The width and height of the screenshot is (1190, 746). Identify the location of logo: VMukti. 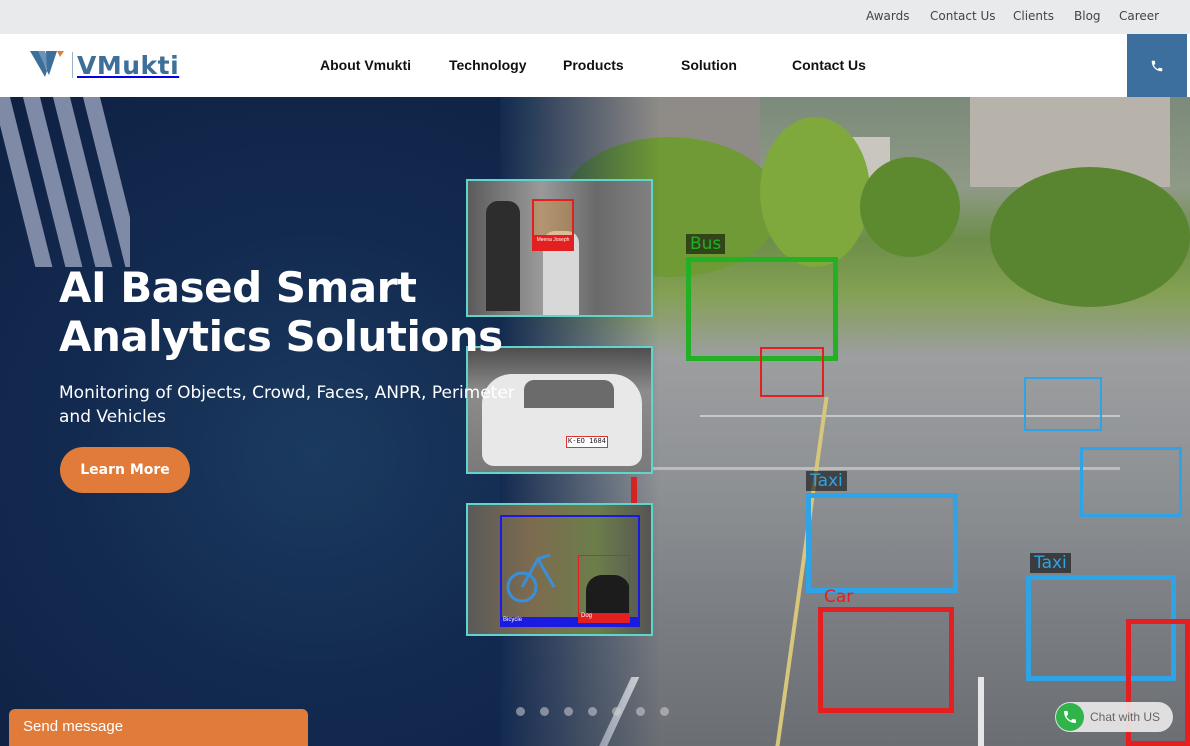
(104, 65).